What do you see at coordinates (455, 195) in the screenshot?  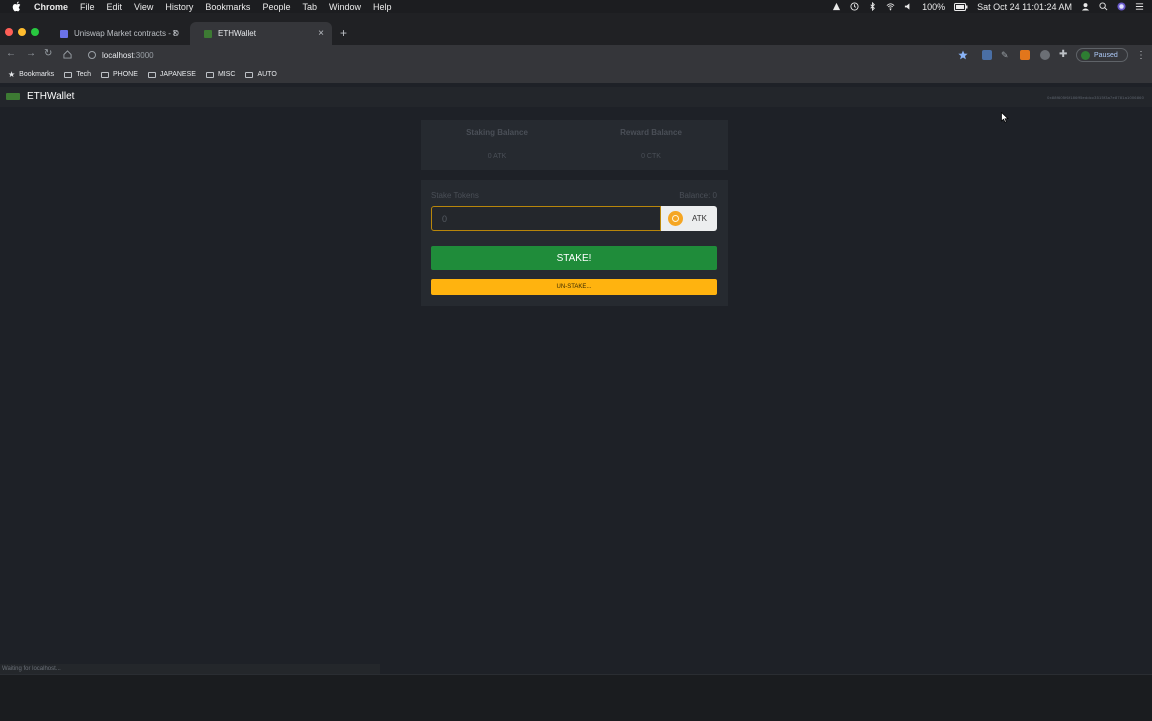 I see `stake-tokens-label: Stake Tokens` at bounding box center [455, 195].